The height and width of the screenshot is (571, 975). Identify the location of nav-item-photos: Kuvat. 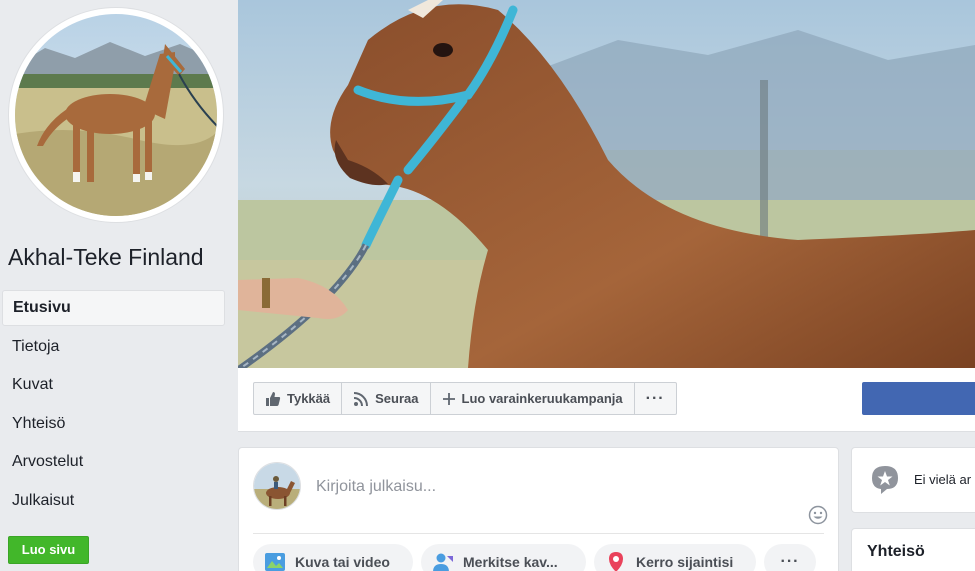
(113, 385).